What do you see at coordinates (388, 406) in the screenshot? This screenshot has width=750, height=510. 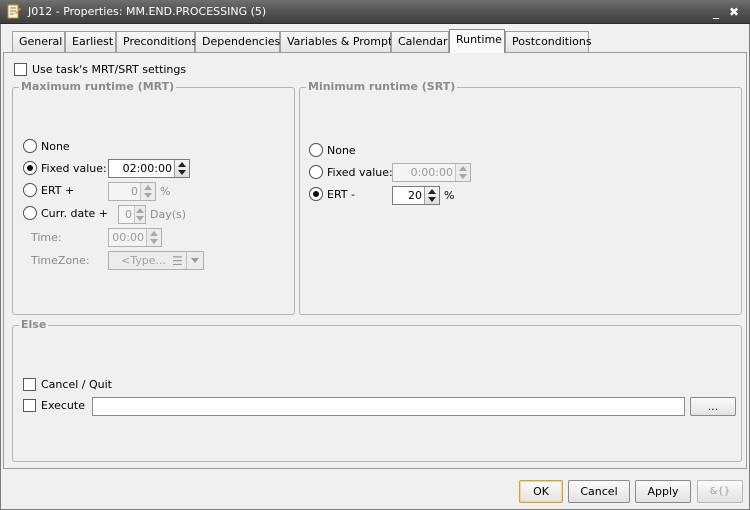 I see `execute-input` at bounding box center [388, 406].